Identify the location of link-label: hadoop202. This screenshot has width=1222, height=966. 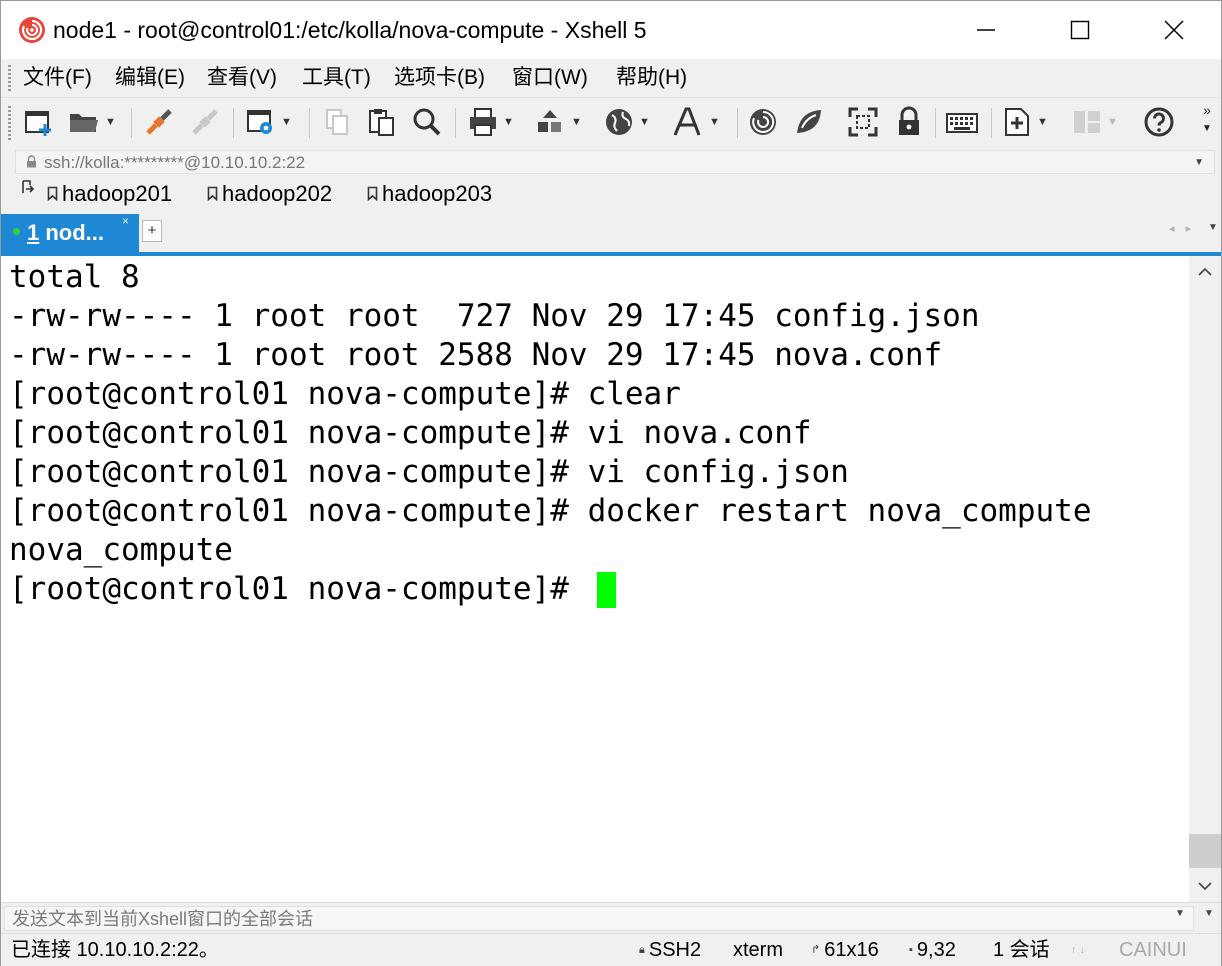
(277, 193).